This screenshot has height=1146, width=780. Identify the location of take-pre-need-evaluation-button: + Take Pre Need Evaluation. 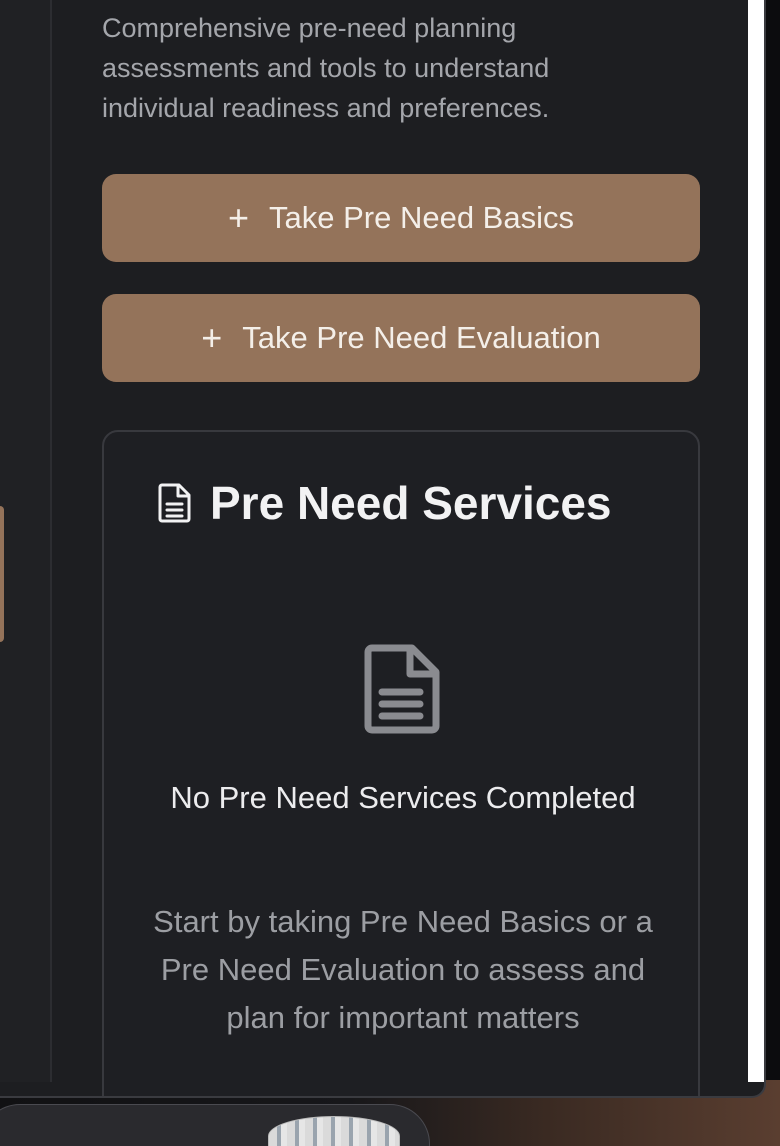
(401, 338).